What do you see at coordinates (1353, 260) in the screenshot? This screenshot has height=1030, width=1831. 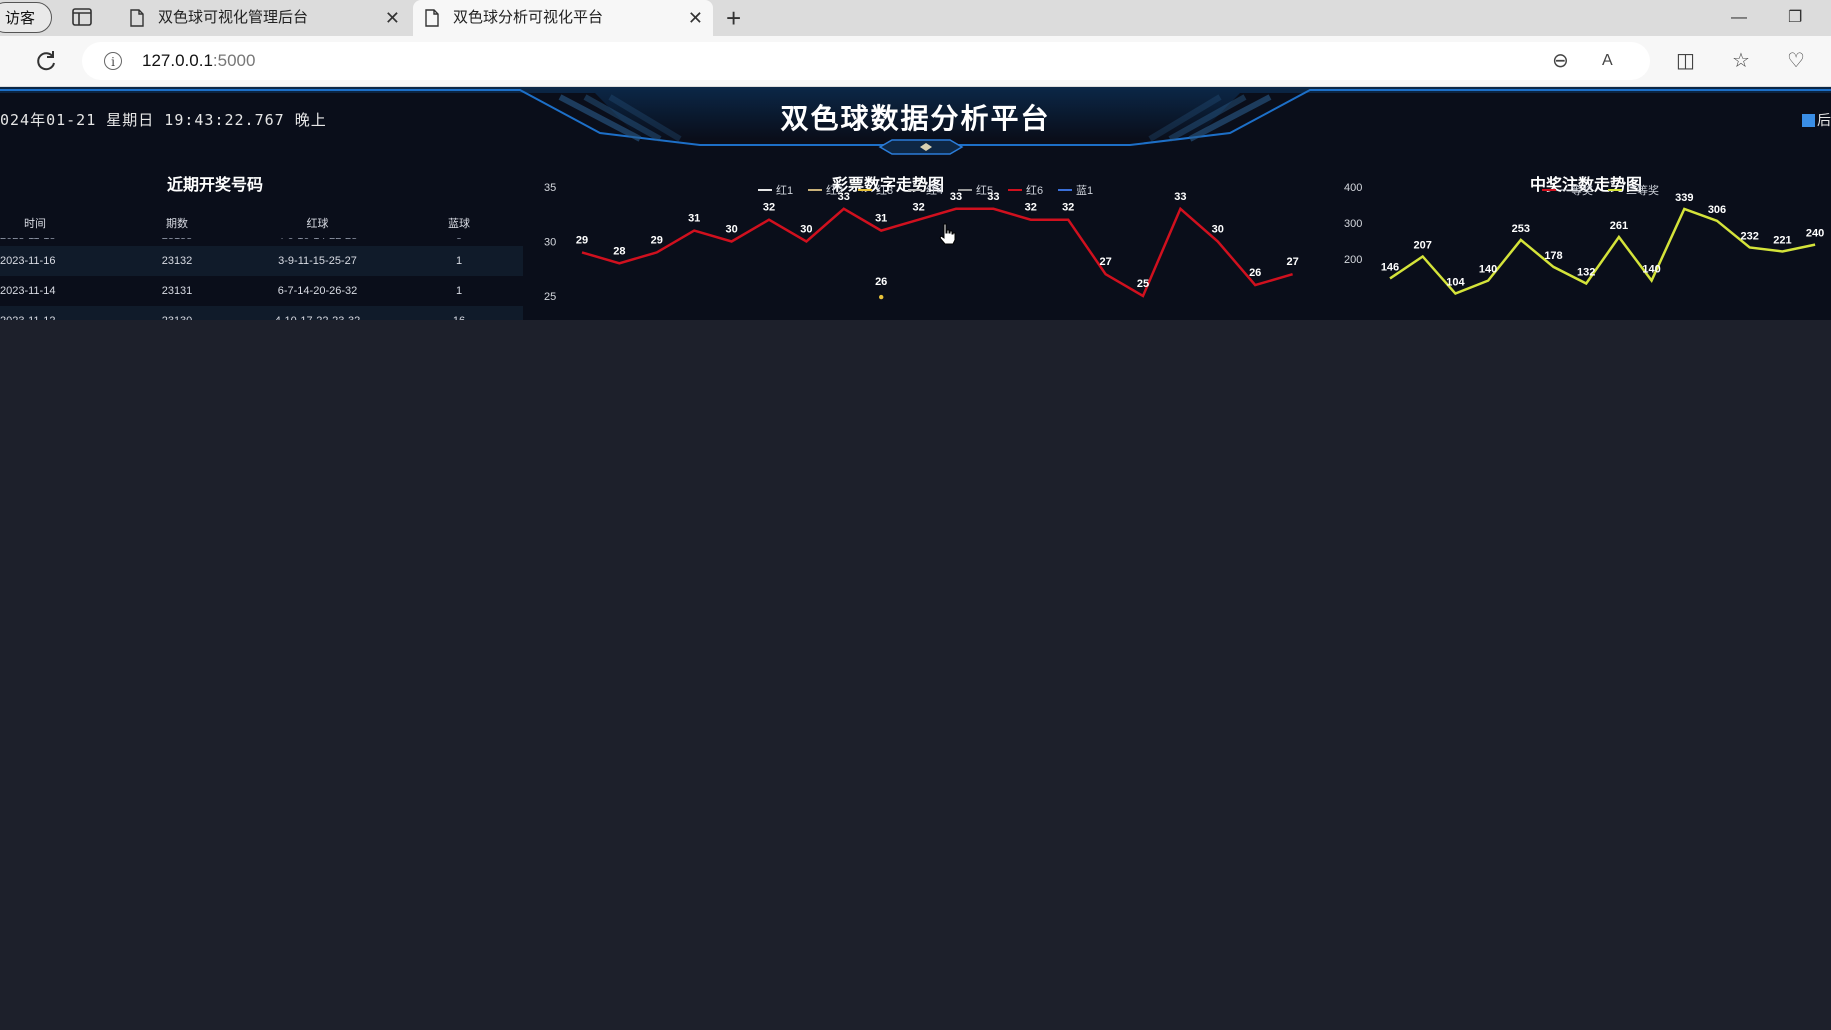 I see `y-tick-label: 200` at bounding box center [1353, 260].